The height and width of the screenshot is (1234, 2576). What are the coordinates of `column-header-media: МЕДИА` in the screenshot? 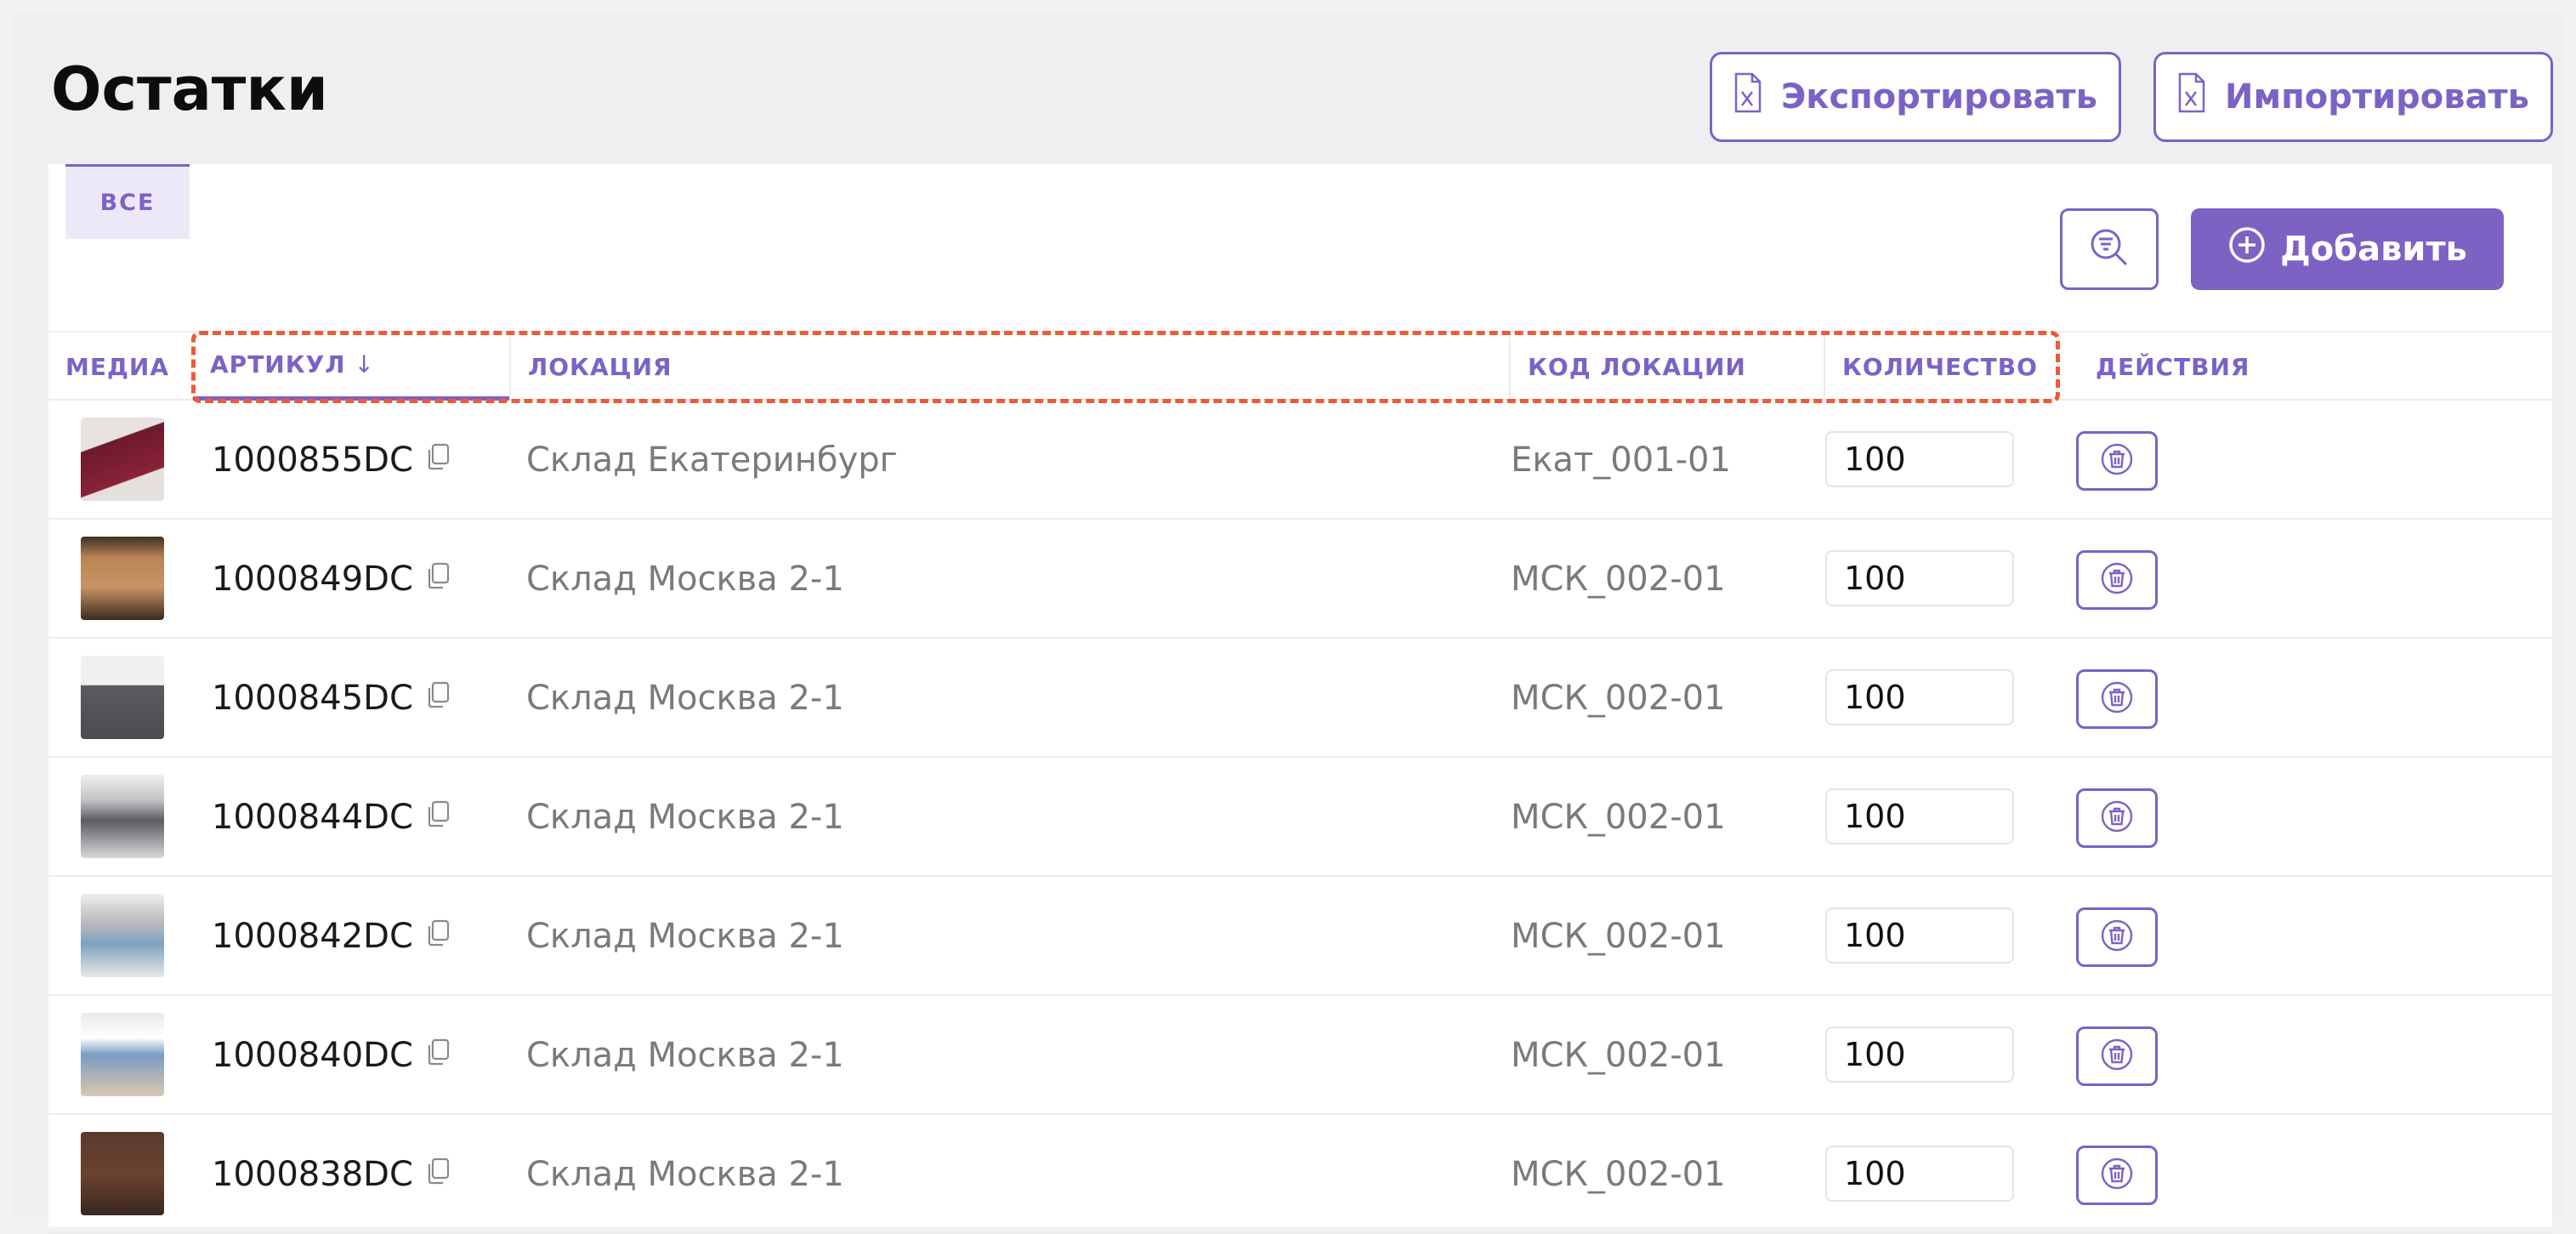 It's located at (118, 367).